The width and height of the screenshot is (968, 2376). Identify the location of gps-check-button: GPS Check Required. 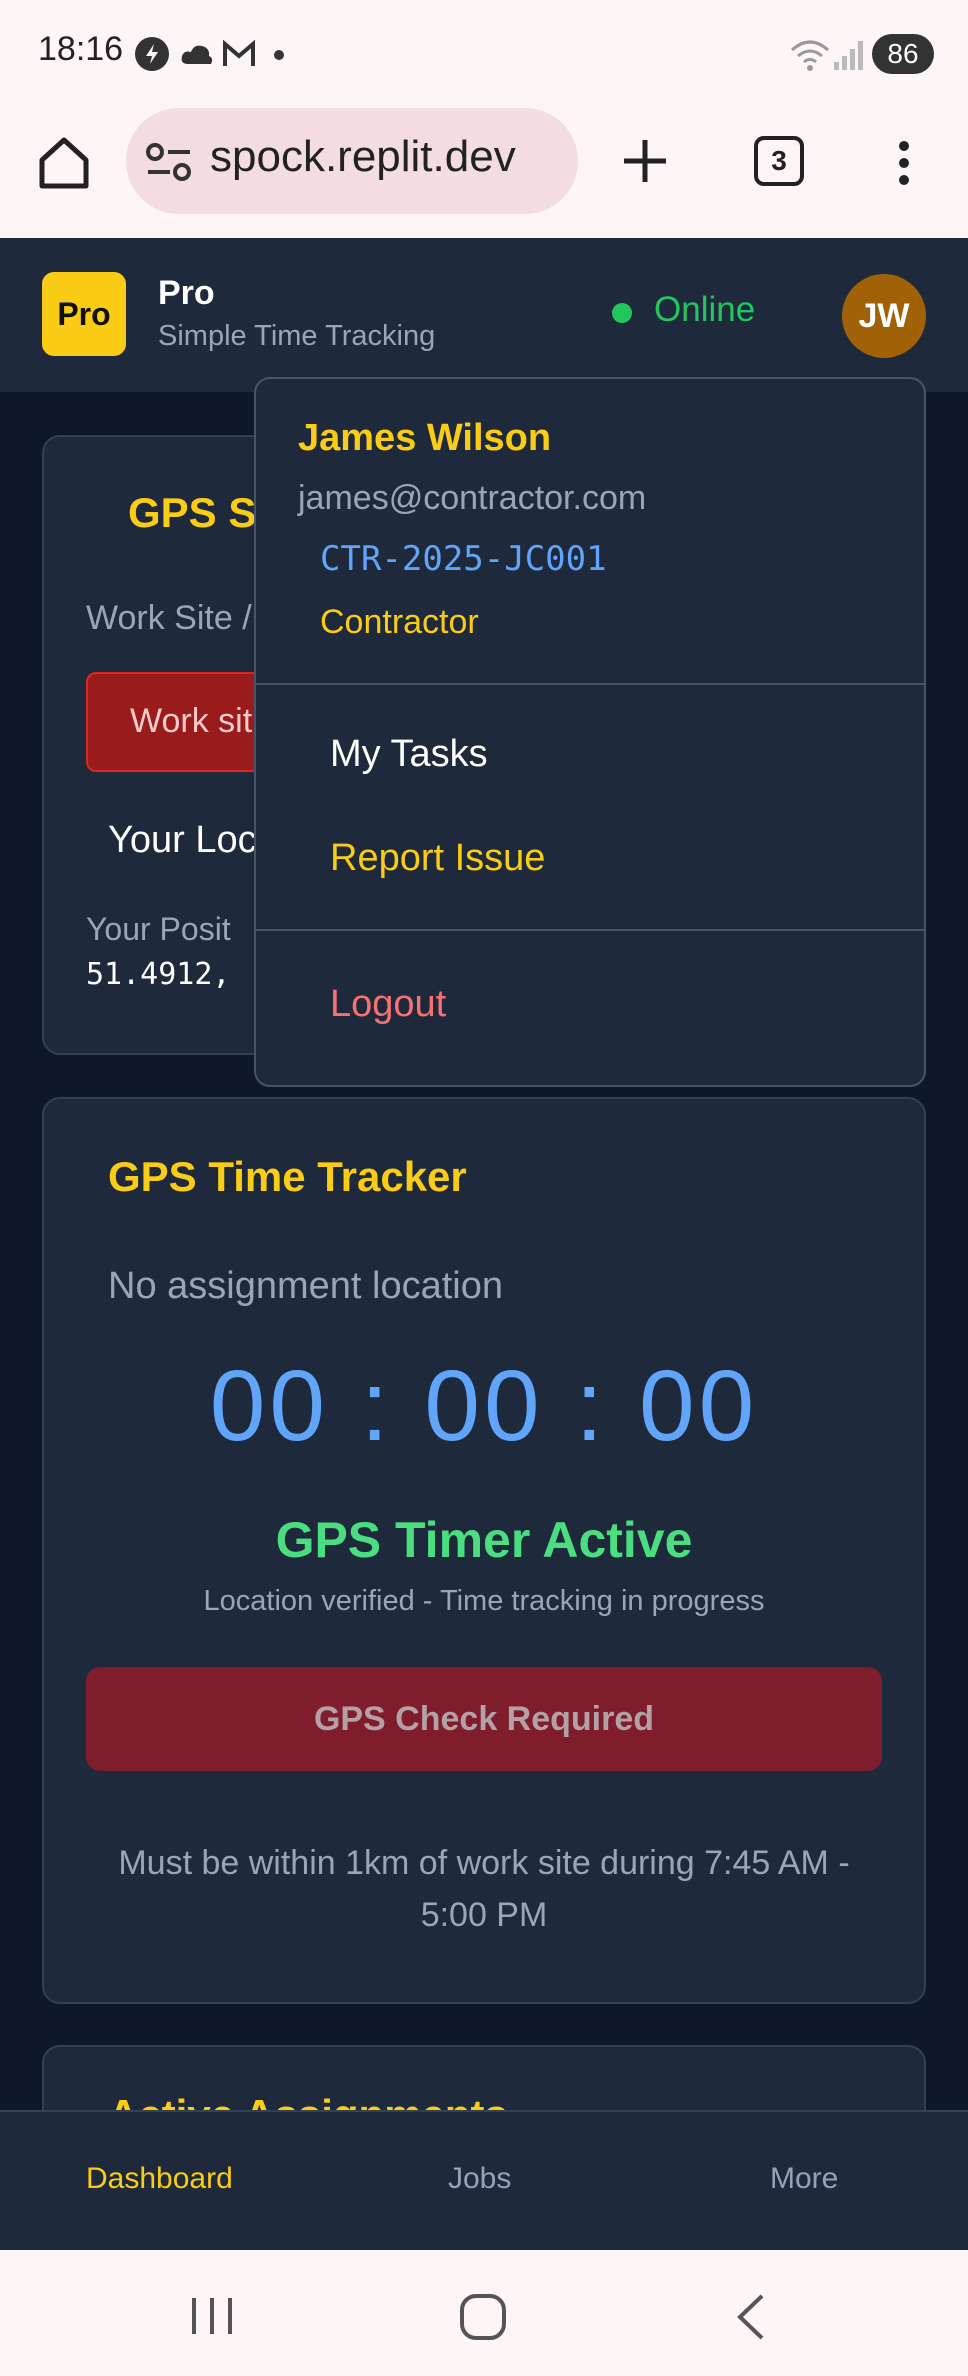
(484, 1719).